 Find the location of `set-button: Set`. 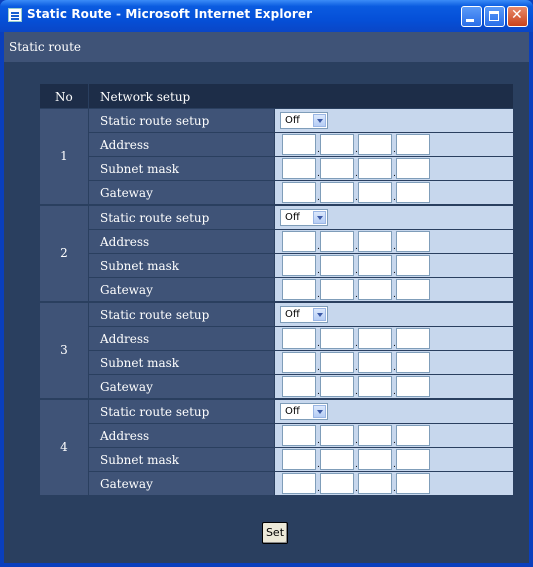

set-button: Set is located at coordinates (275, 533).